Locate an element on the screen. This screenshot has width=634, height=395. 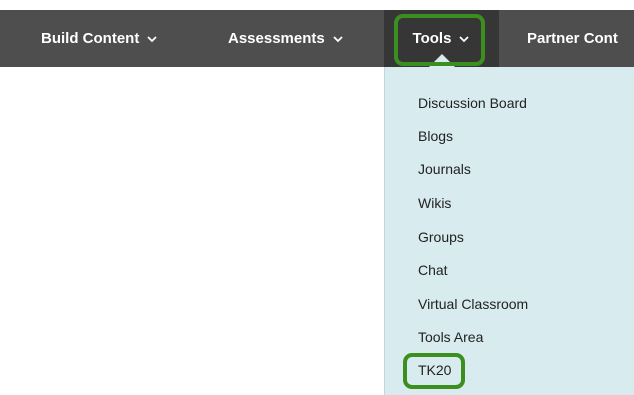
tools-item-tools-area: Tools Area is located at coordinates (450, 337).